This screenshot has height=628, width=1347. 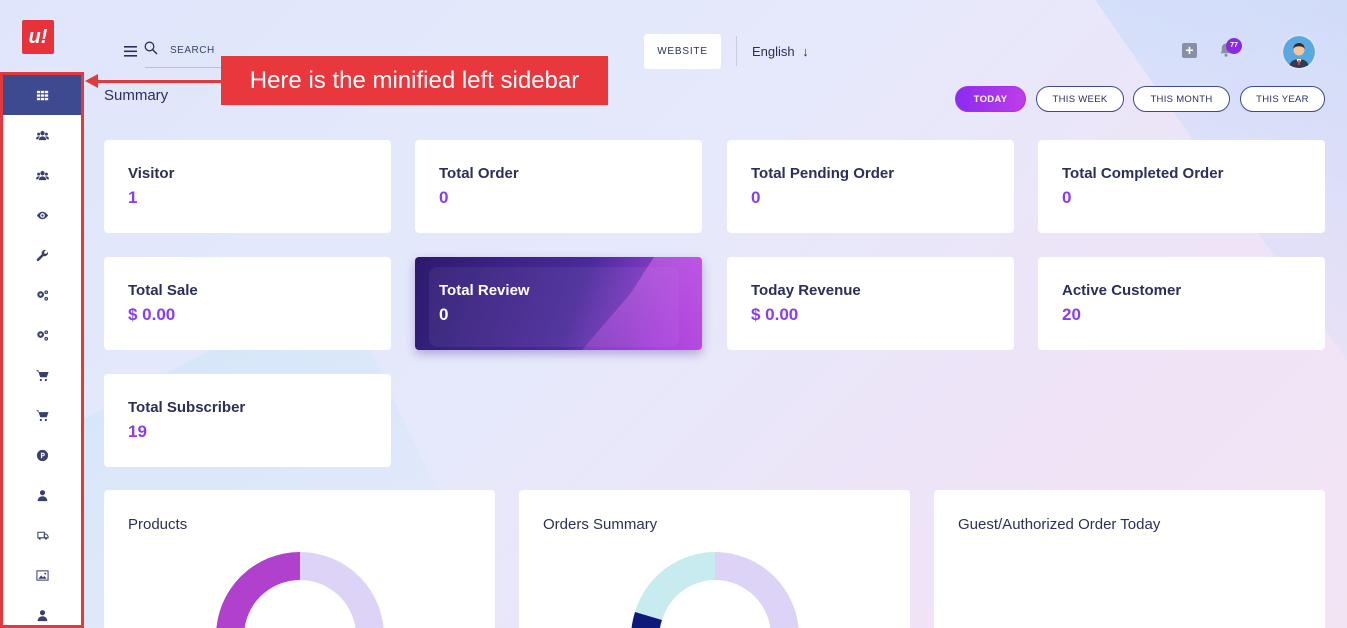 I want to click on sidebar-item-tools, so click(x=42, y=255).